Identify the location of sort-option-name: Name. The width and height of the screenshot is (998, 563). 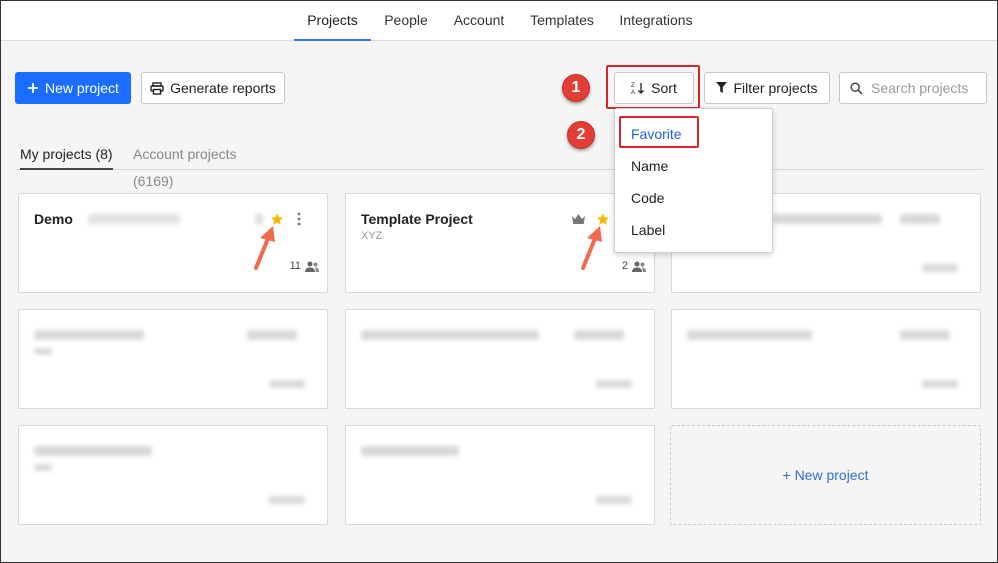
(649, 166).